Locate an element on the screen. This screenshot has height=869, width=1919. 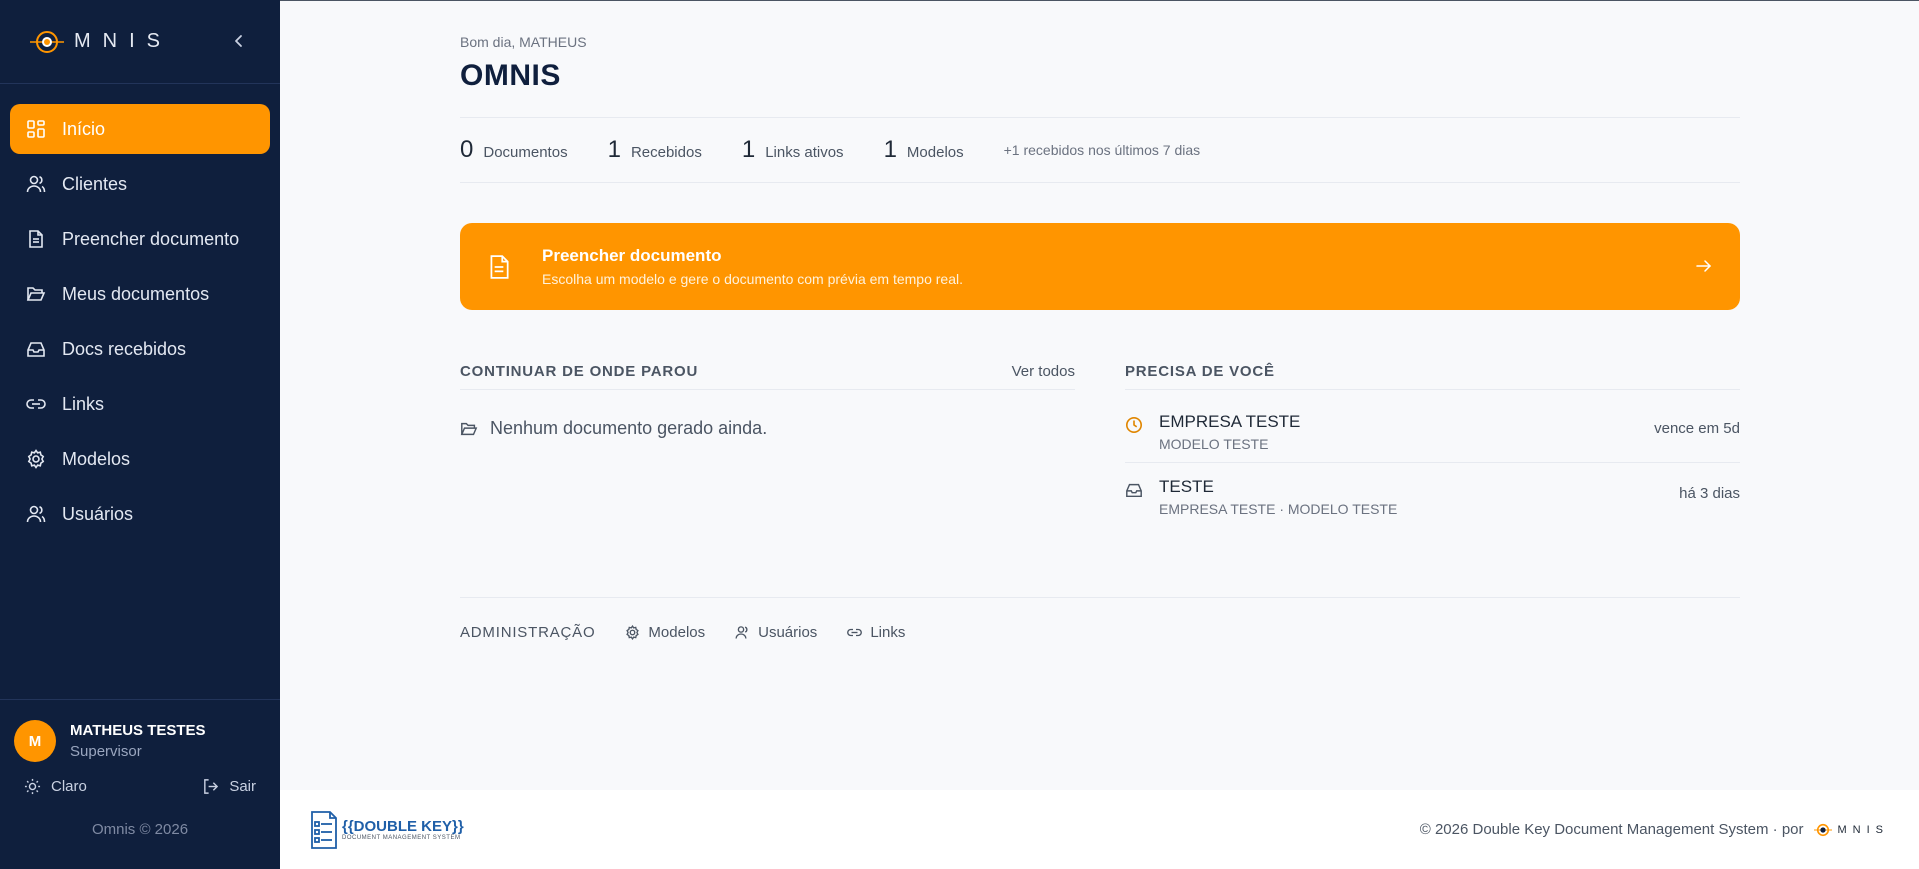
document-icon is located at coordinates (36, 239).